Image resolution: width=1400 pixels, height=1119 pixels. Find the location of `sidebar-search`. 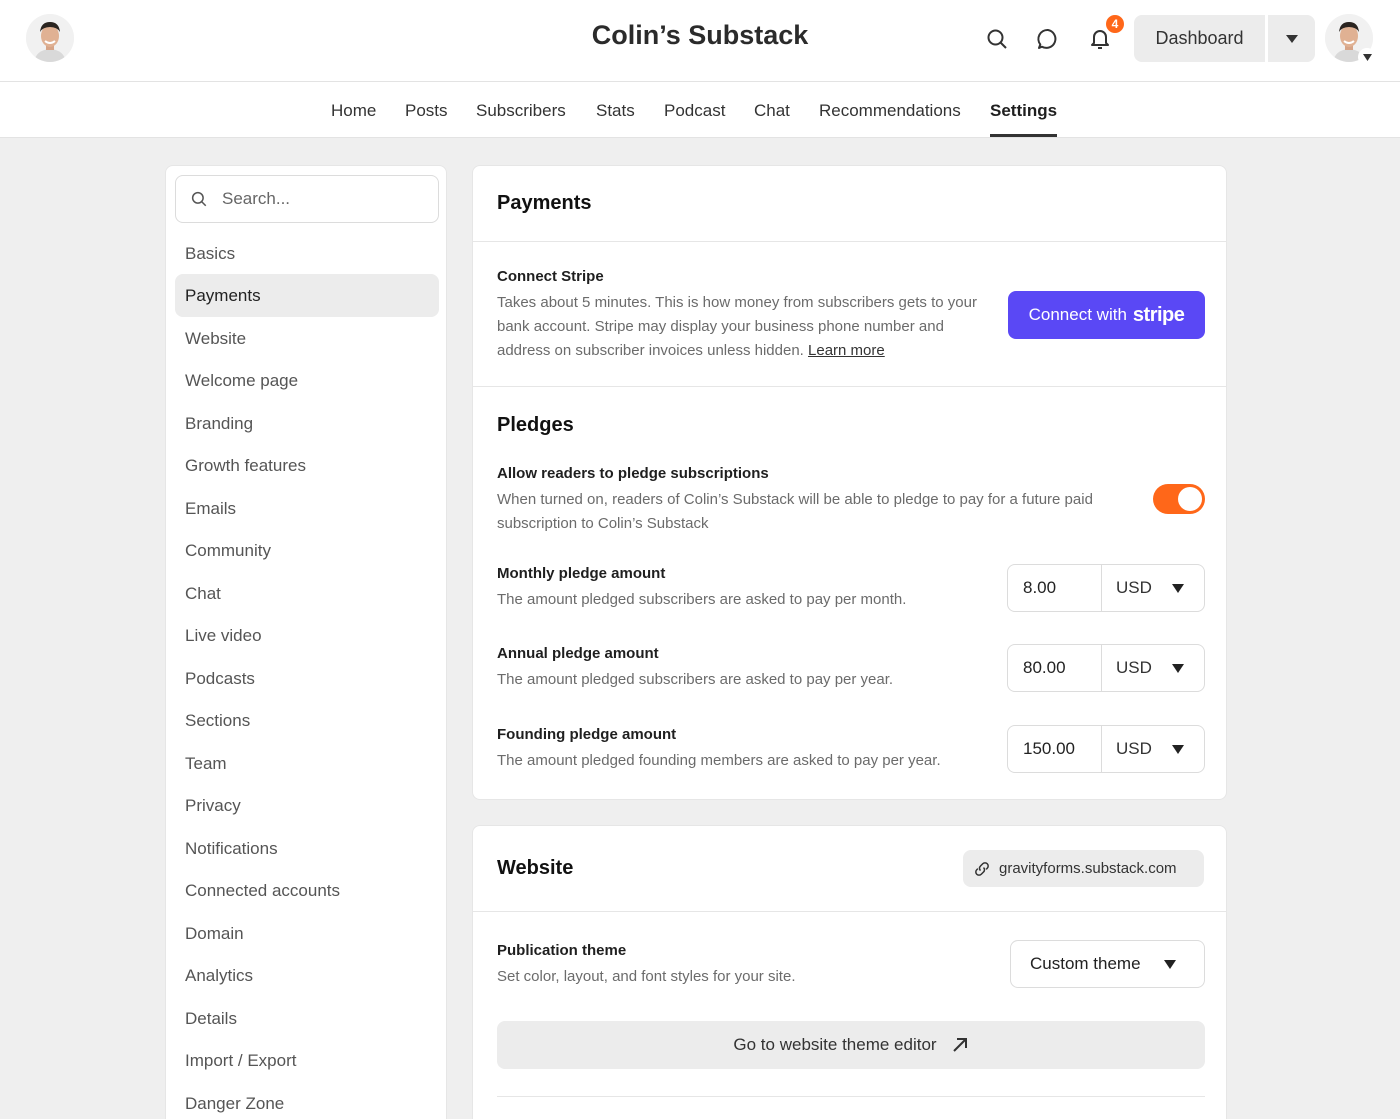

sidebar-search is located at coordinates (307, 199).